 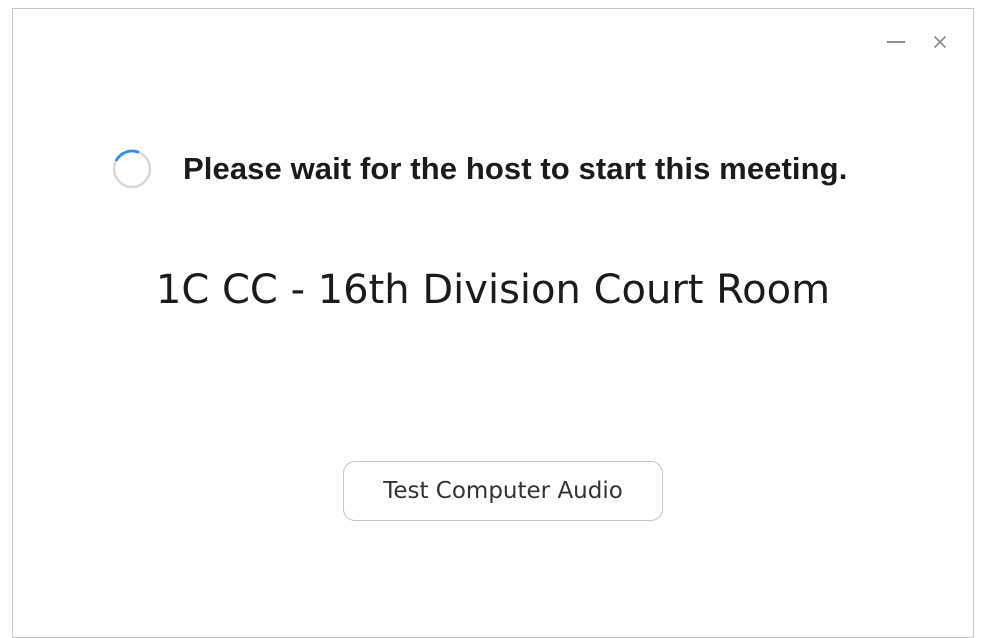 I want to click on minimize-icon, so click(x=896, y=42).